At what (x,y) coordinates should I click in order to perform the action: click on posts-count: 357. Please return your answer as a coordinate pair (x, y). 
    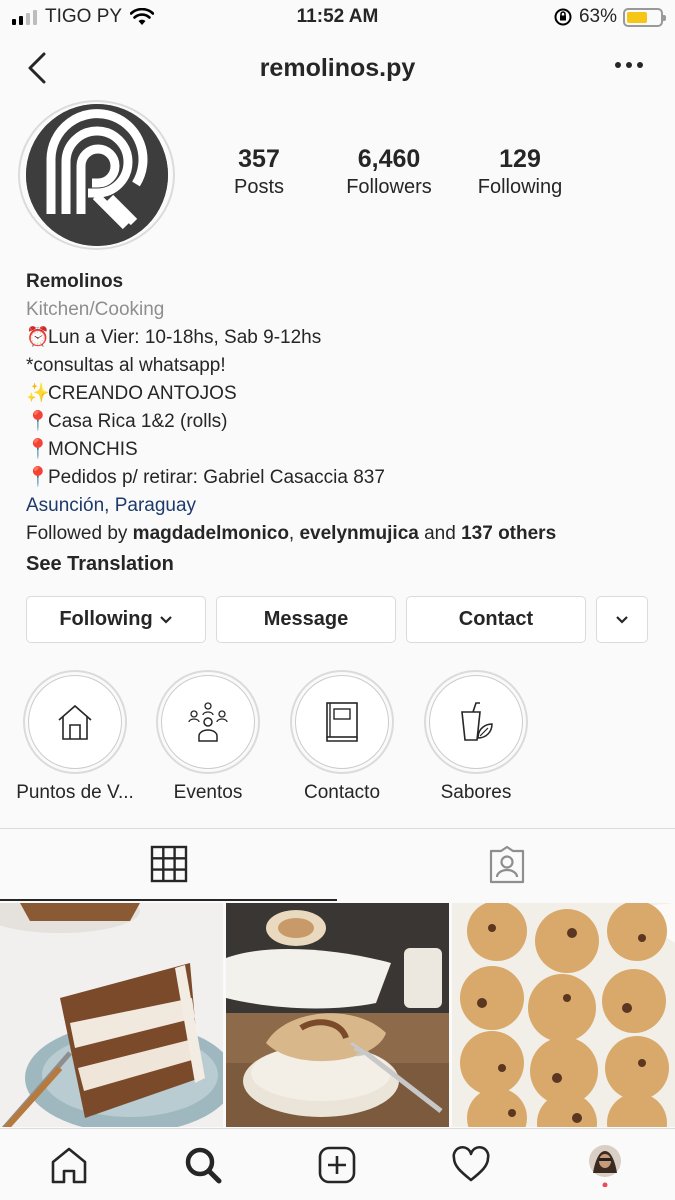
    Looking at the image, I should click on (259, 159).